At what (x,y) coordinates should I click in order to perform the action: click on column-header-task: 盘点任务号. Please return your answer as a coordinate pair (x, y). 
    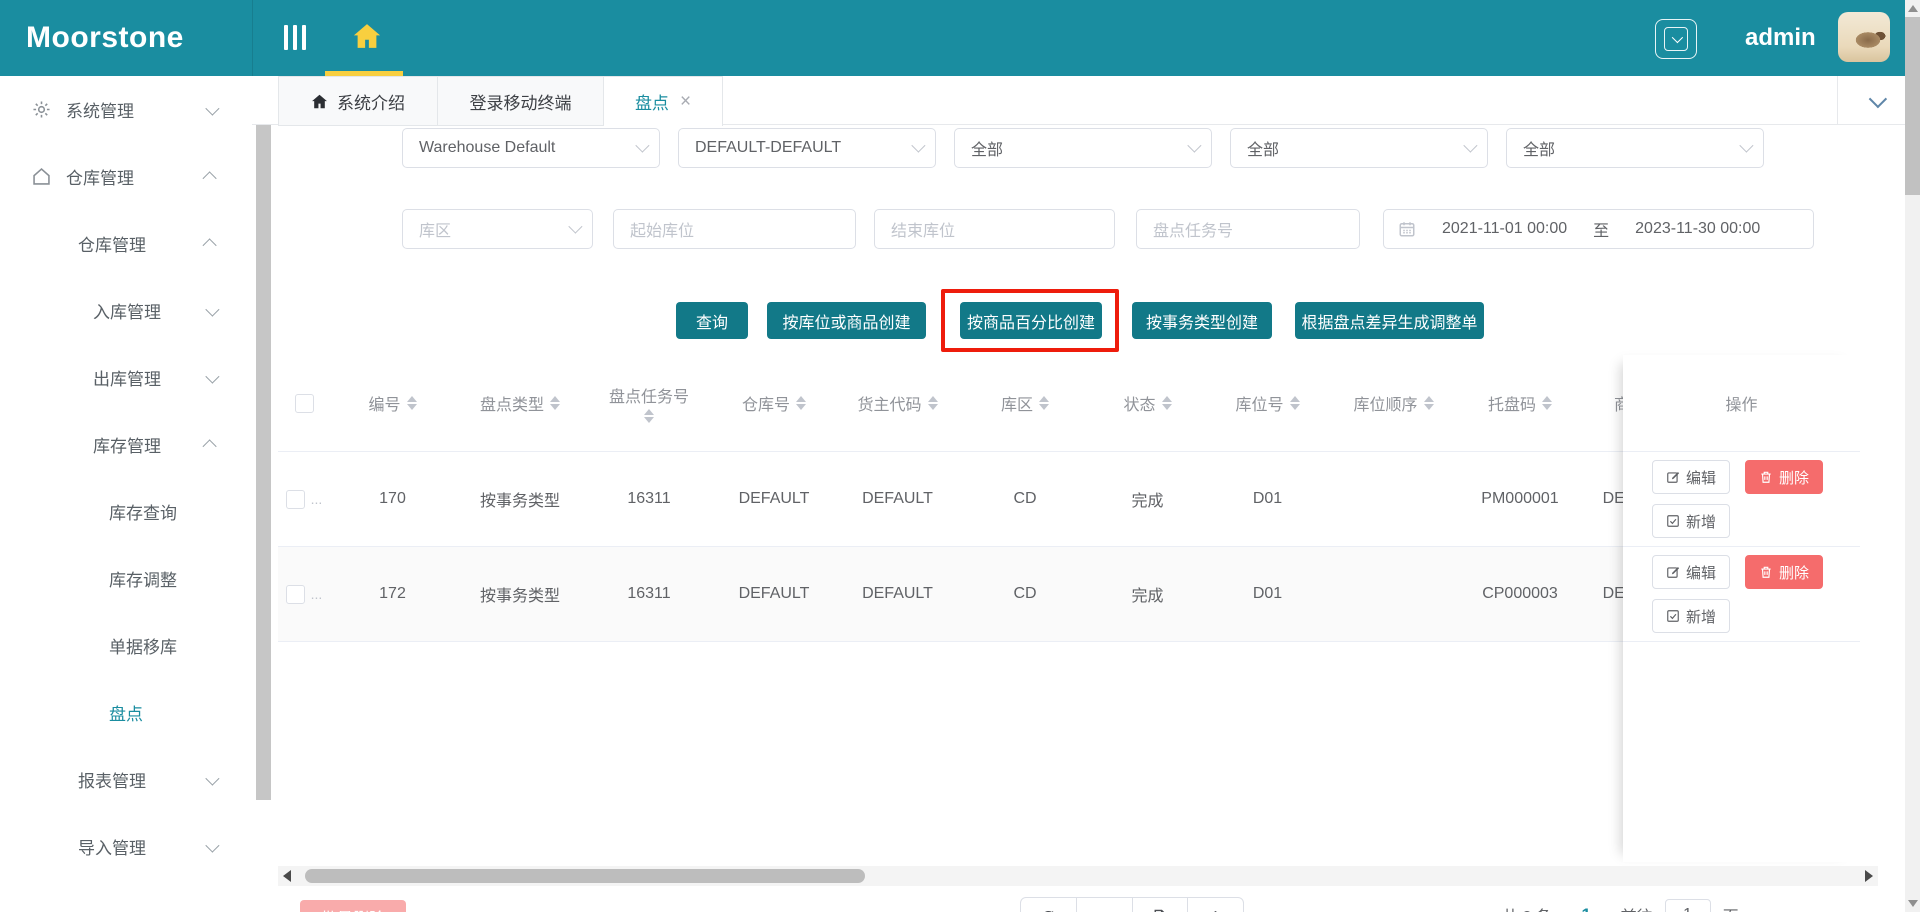
    Looking at the image, I should click on (649, 403).